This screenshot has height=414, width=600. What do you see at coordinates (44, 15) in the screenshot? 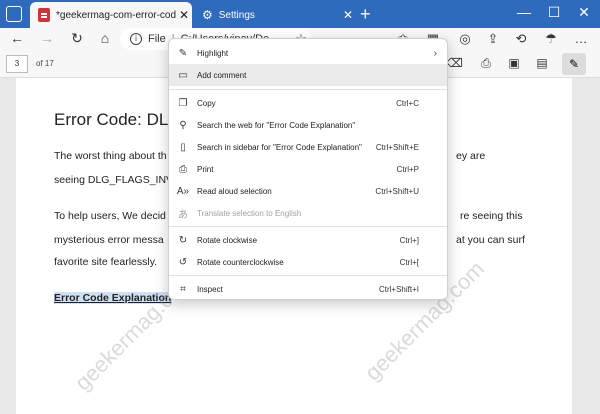
I see `pdf-file-icon` at bounding box center [44, 15].